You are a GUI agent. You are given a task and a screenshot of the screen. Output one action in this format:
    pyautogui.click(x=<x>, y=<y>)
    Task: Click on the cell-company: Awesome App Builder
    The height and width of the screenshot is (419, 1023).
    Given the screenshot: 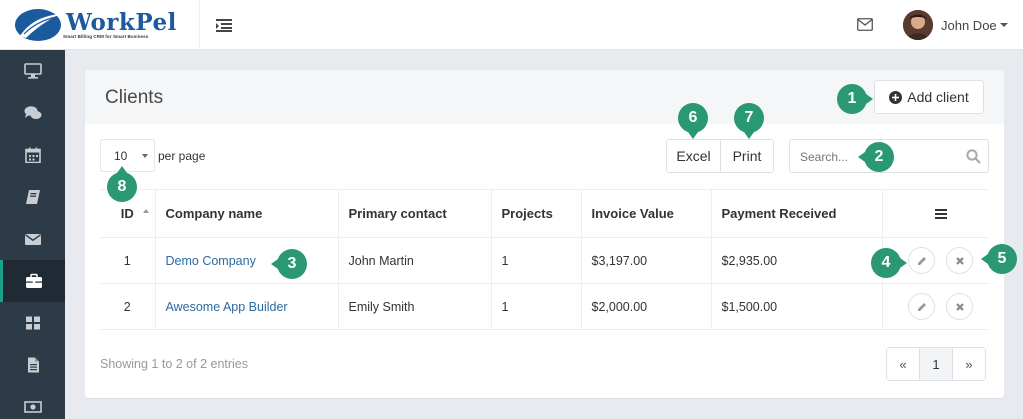 What is the action you would take?
    pyautogui.click(x=246, y=306)
    